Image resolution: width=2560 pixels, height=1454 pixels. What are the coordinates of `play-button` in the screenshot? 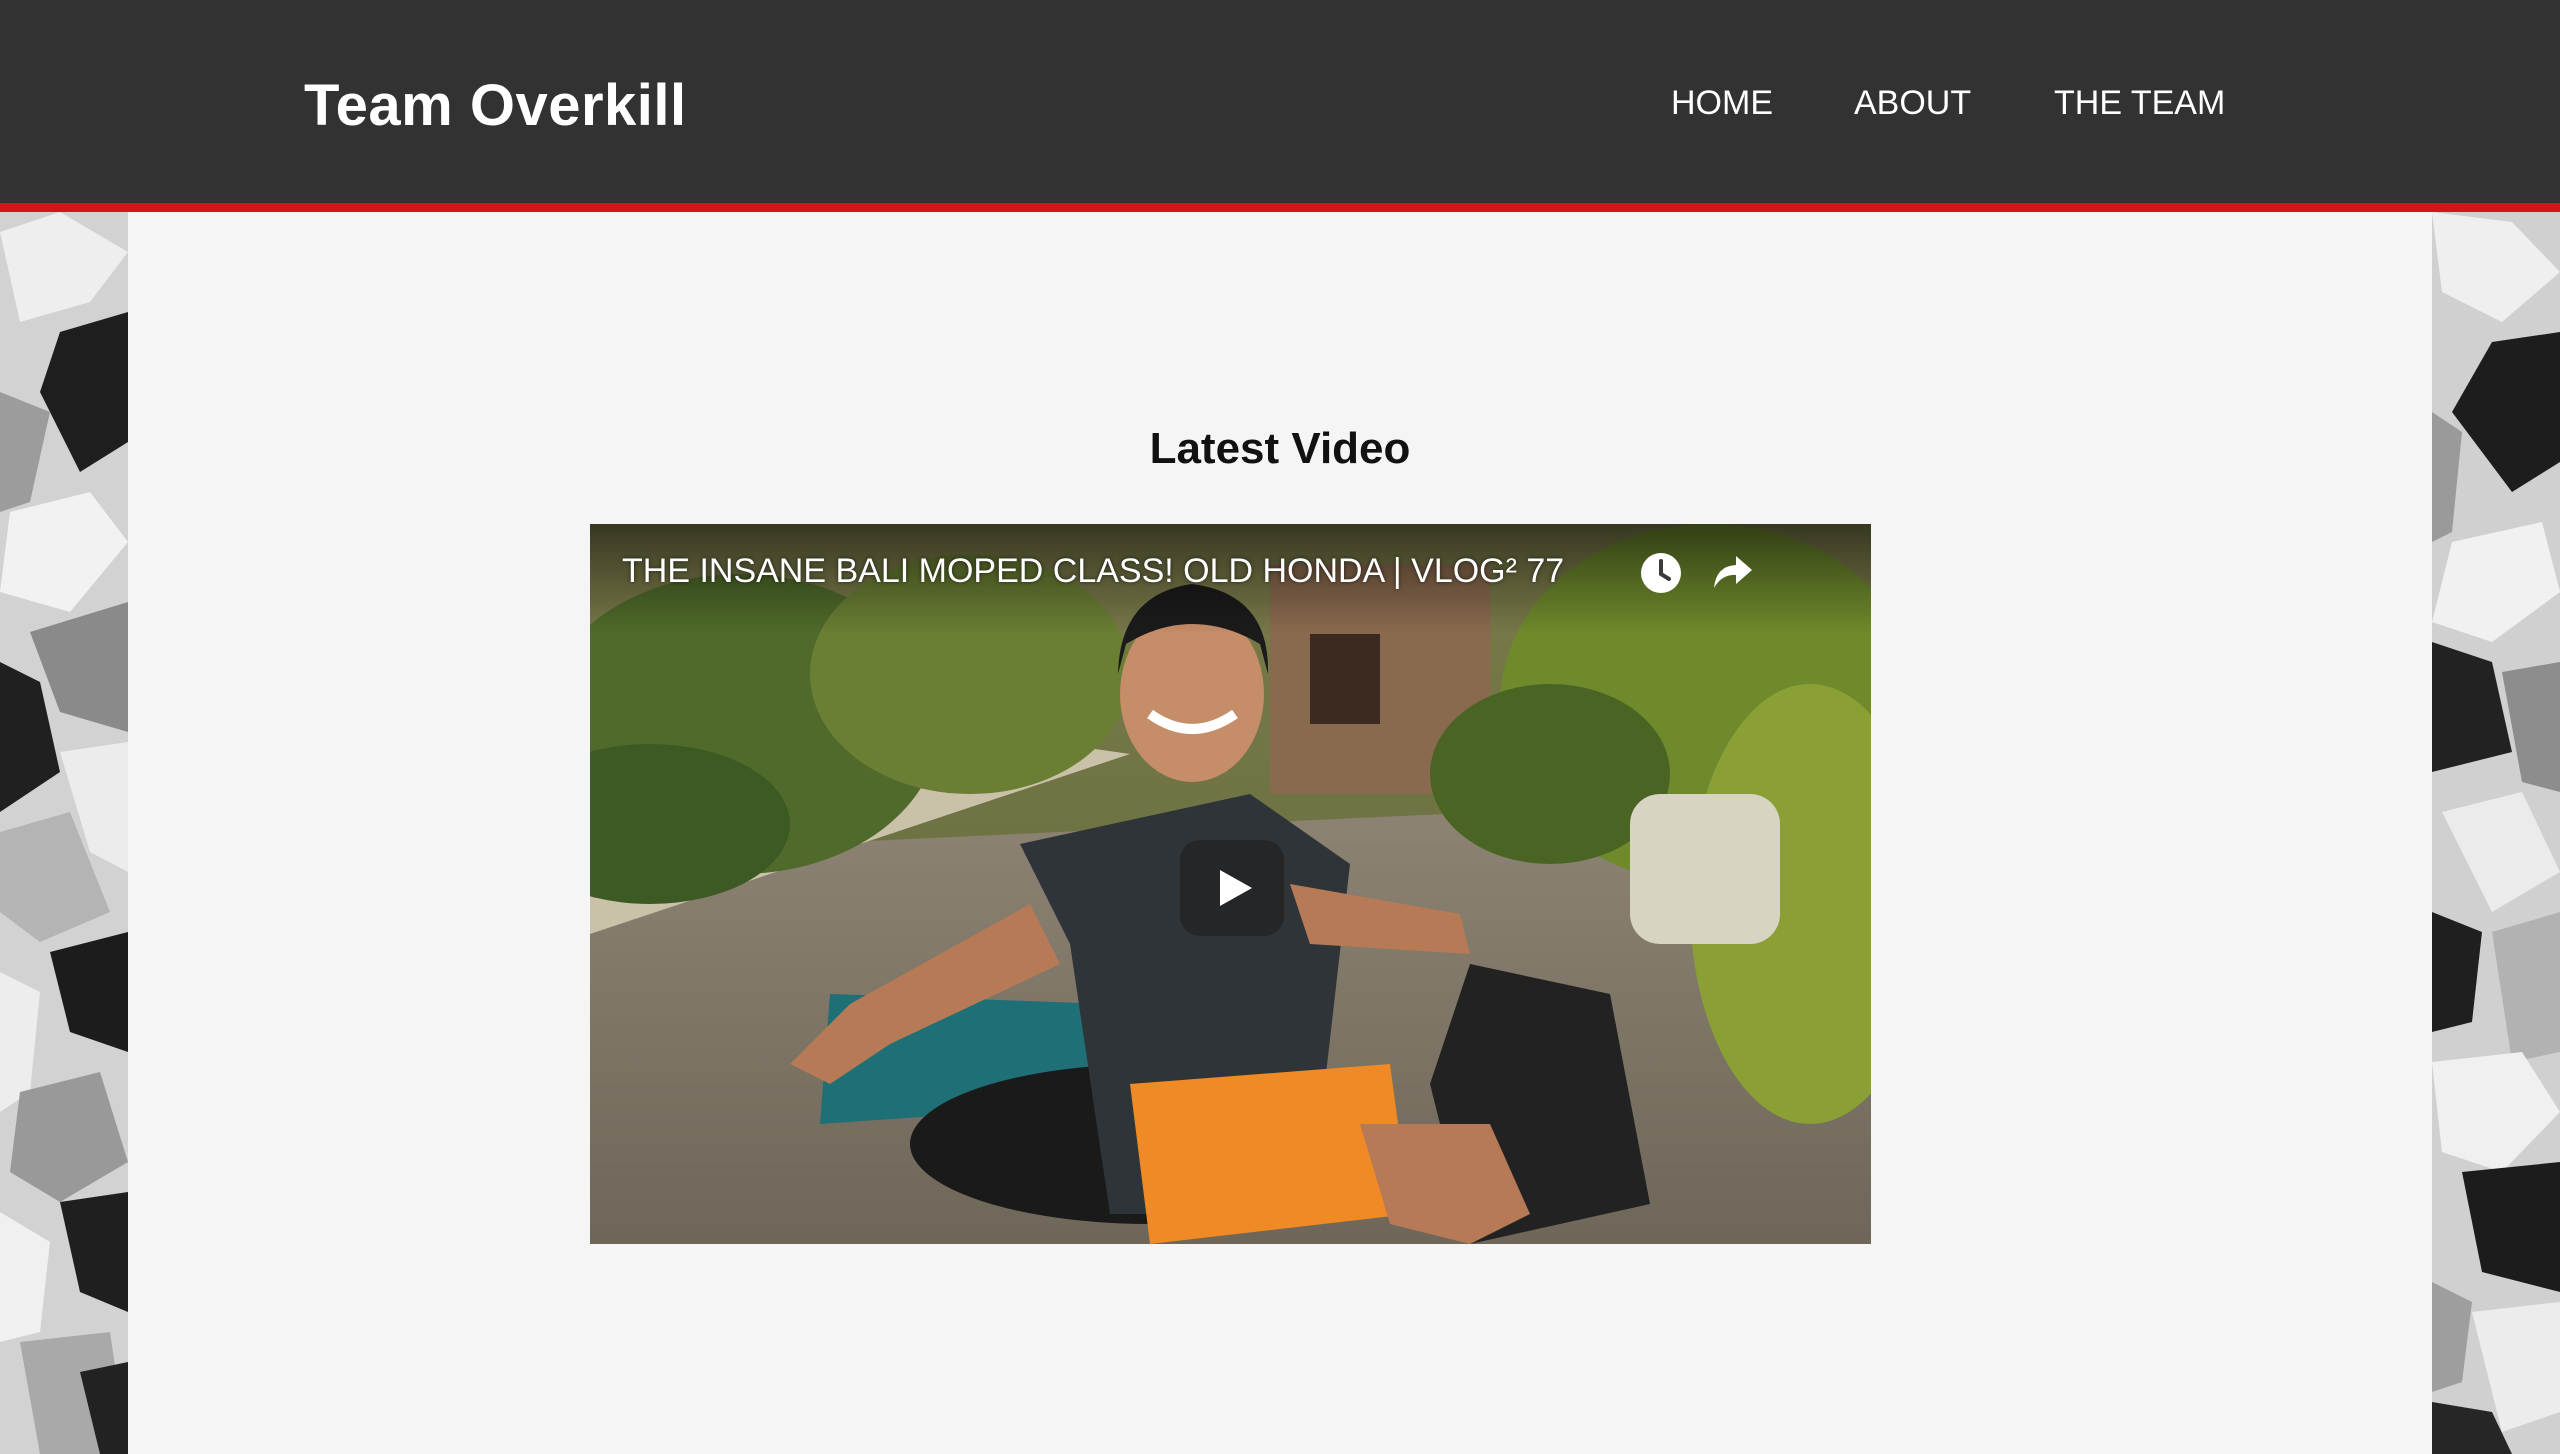 It's located at (1232, 888).